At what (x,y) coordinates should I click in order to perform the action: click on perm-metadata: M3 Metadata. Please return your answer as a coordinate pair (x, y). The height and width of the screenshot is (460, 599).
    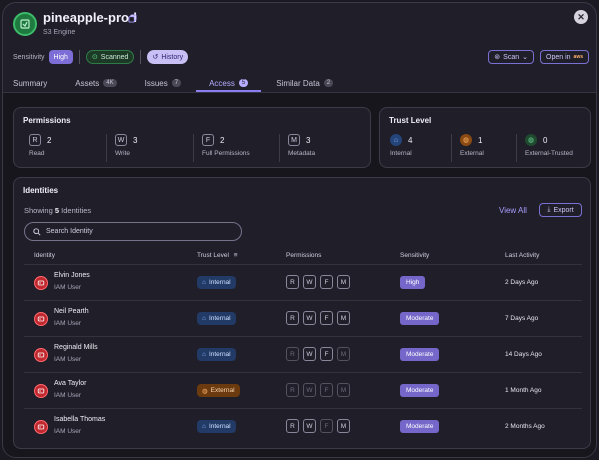
    Looking at the image, I should click on (301, 148).